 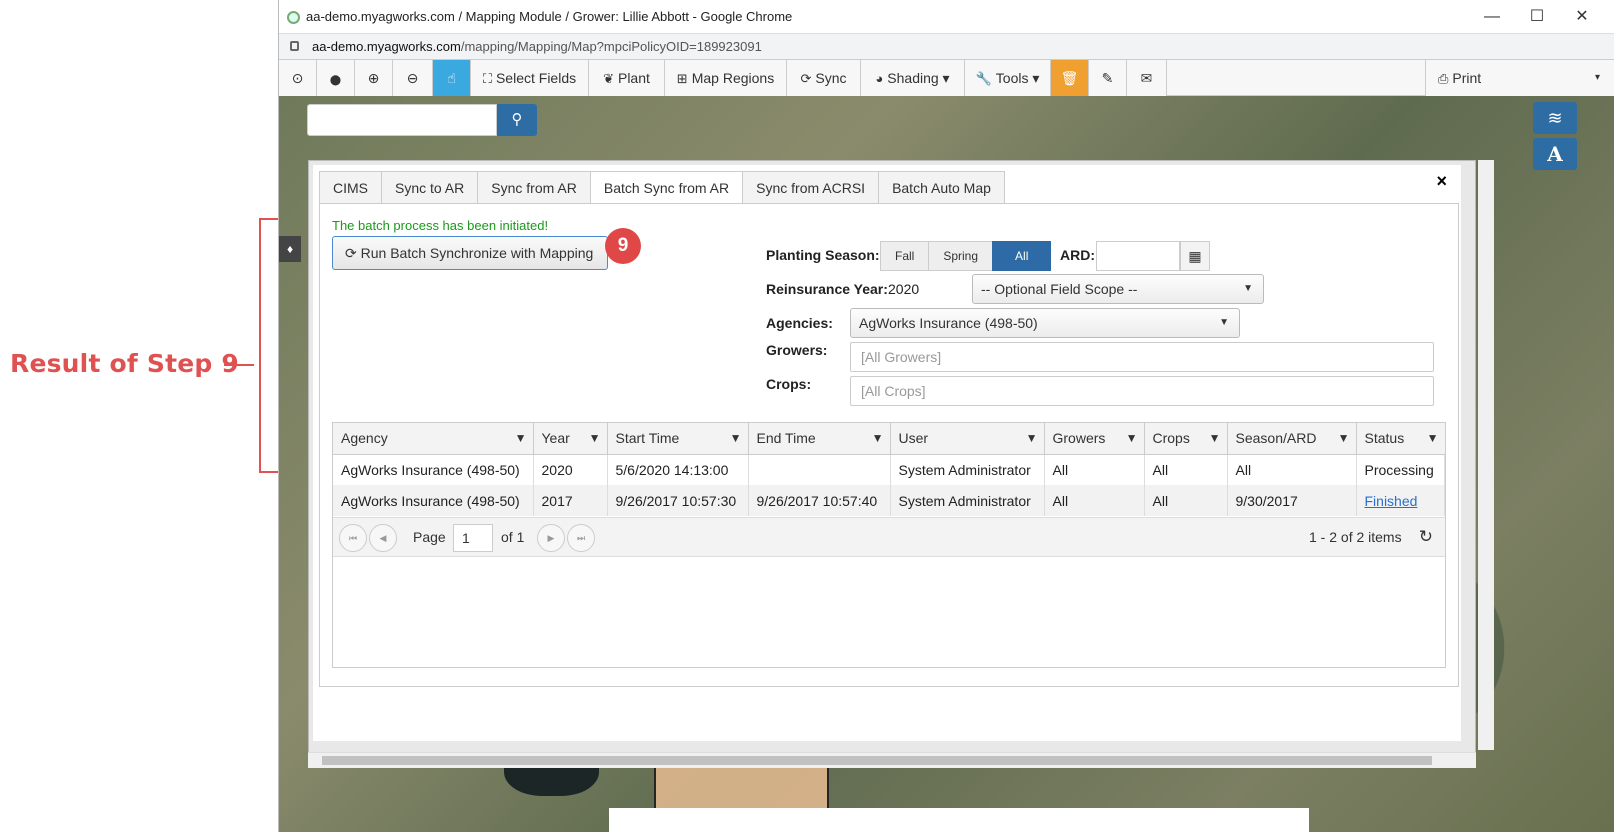 What do you see at coordinates (1537, 17) in the screenshot?
I see `maximize-button: ☐` at bounding box center [1537, 17].